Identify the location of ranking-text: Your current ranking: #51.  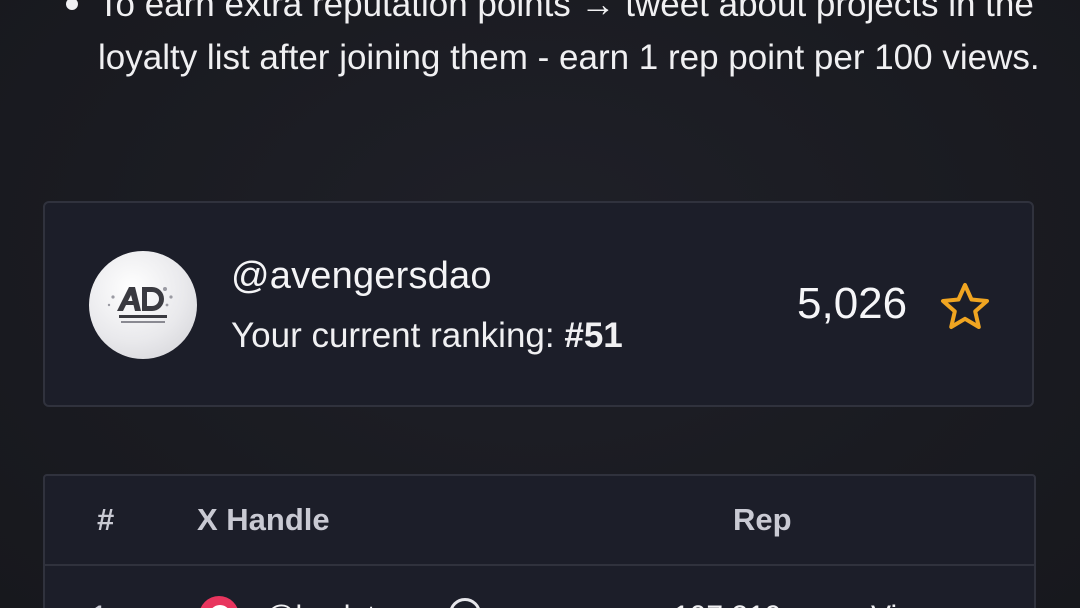
(427, 336).